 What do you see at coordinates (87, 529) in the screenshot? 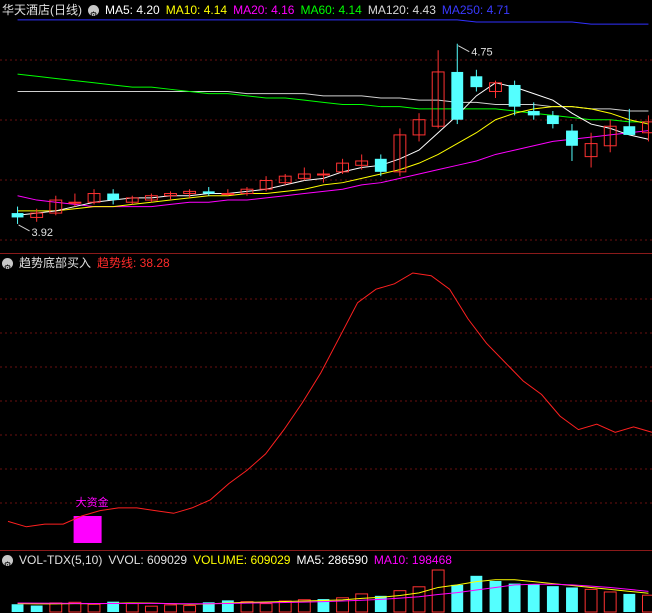
I see `big-fund-bar` at bounding box center [87, 529].